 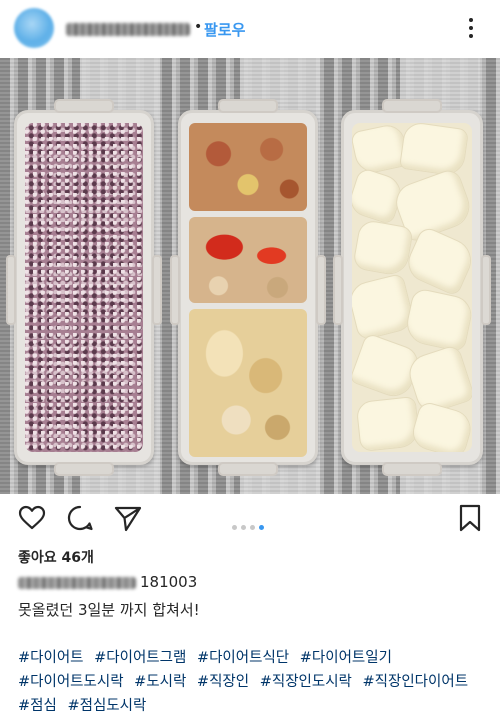 What do you see at coordinates (77, 583) in the screenshot?
I see `caption-username-blurred` at bounding box center [77, 583].